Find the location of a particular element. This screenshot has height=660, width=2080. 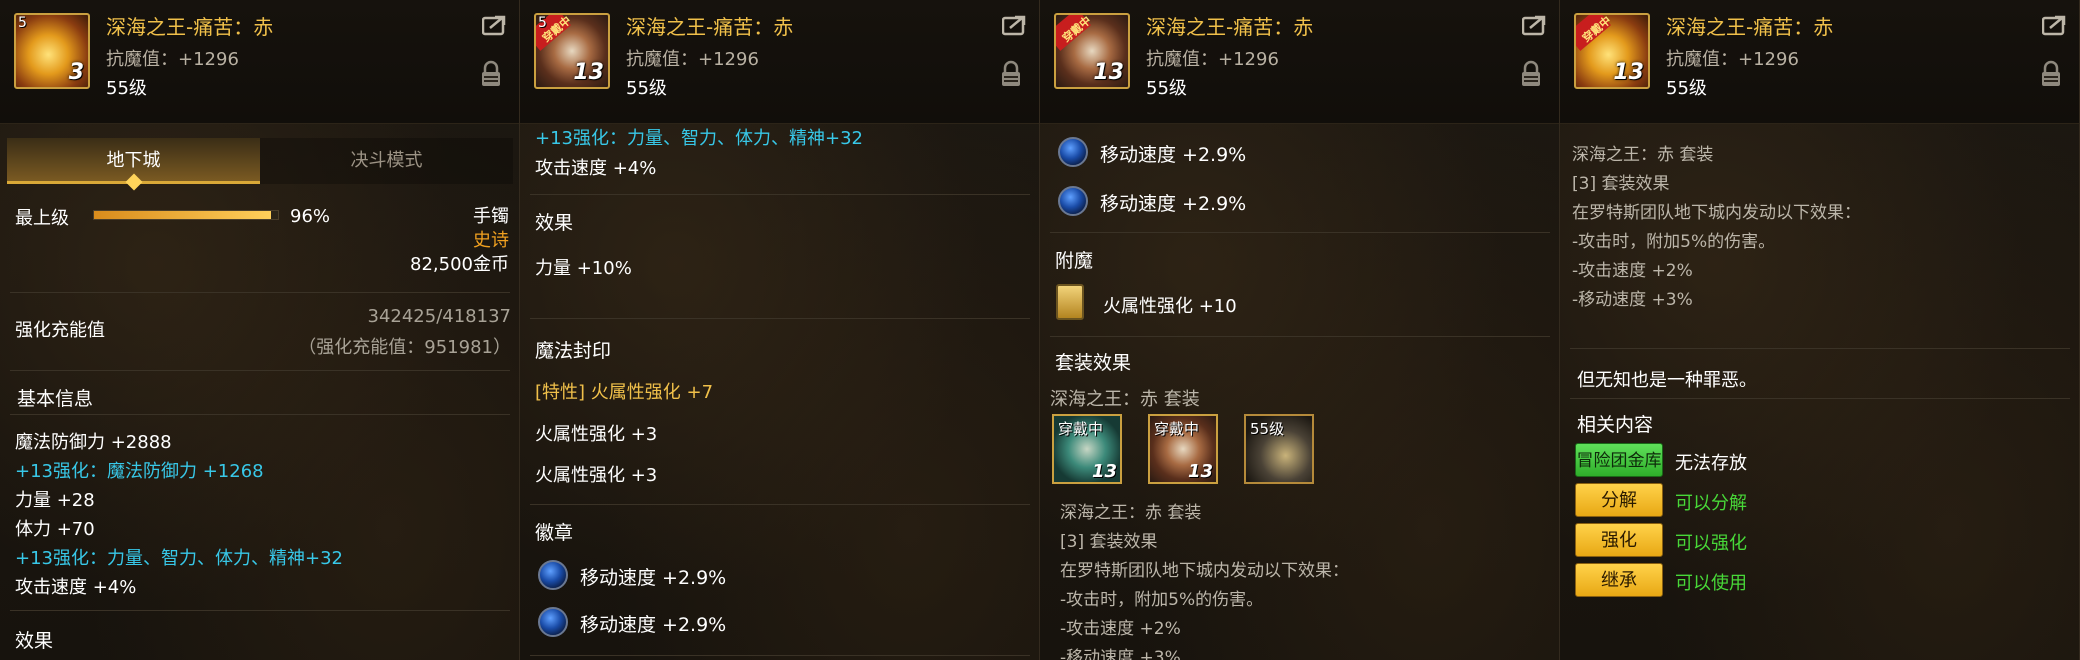

seal-line: 火属性强化 +3 is located at coordinates (596, 475).